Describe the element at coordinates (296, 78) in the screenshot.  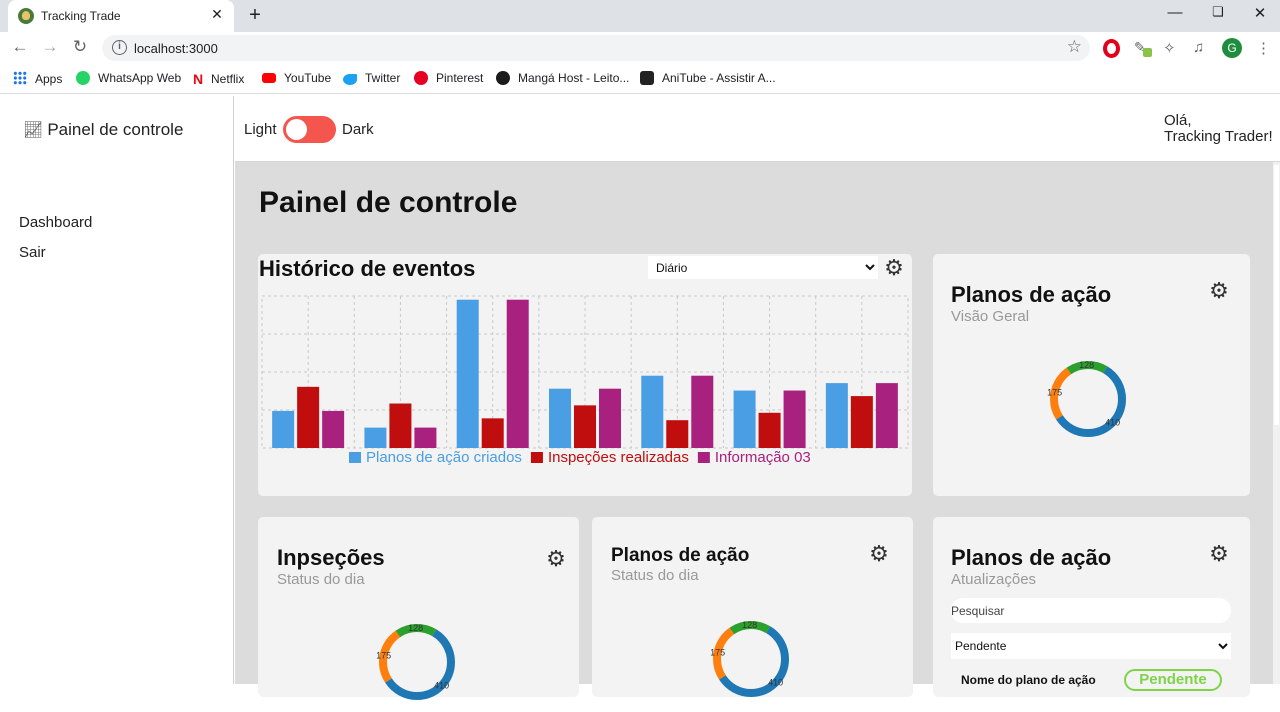
I see `bookmark-youtube: YouTube` at that location.